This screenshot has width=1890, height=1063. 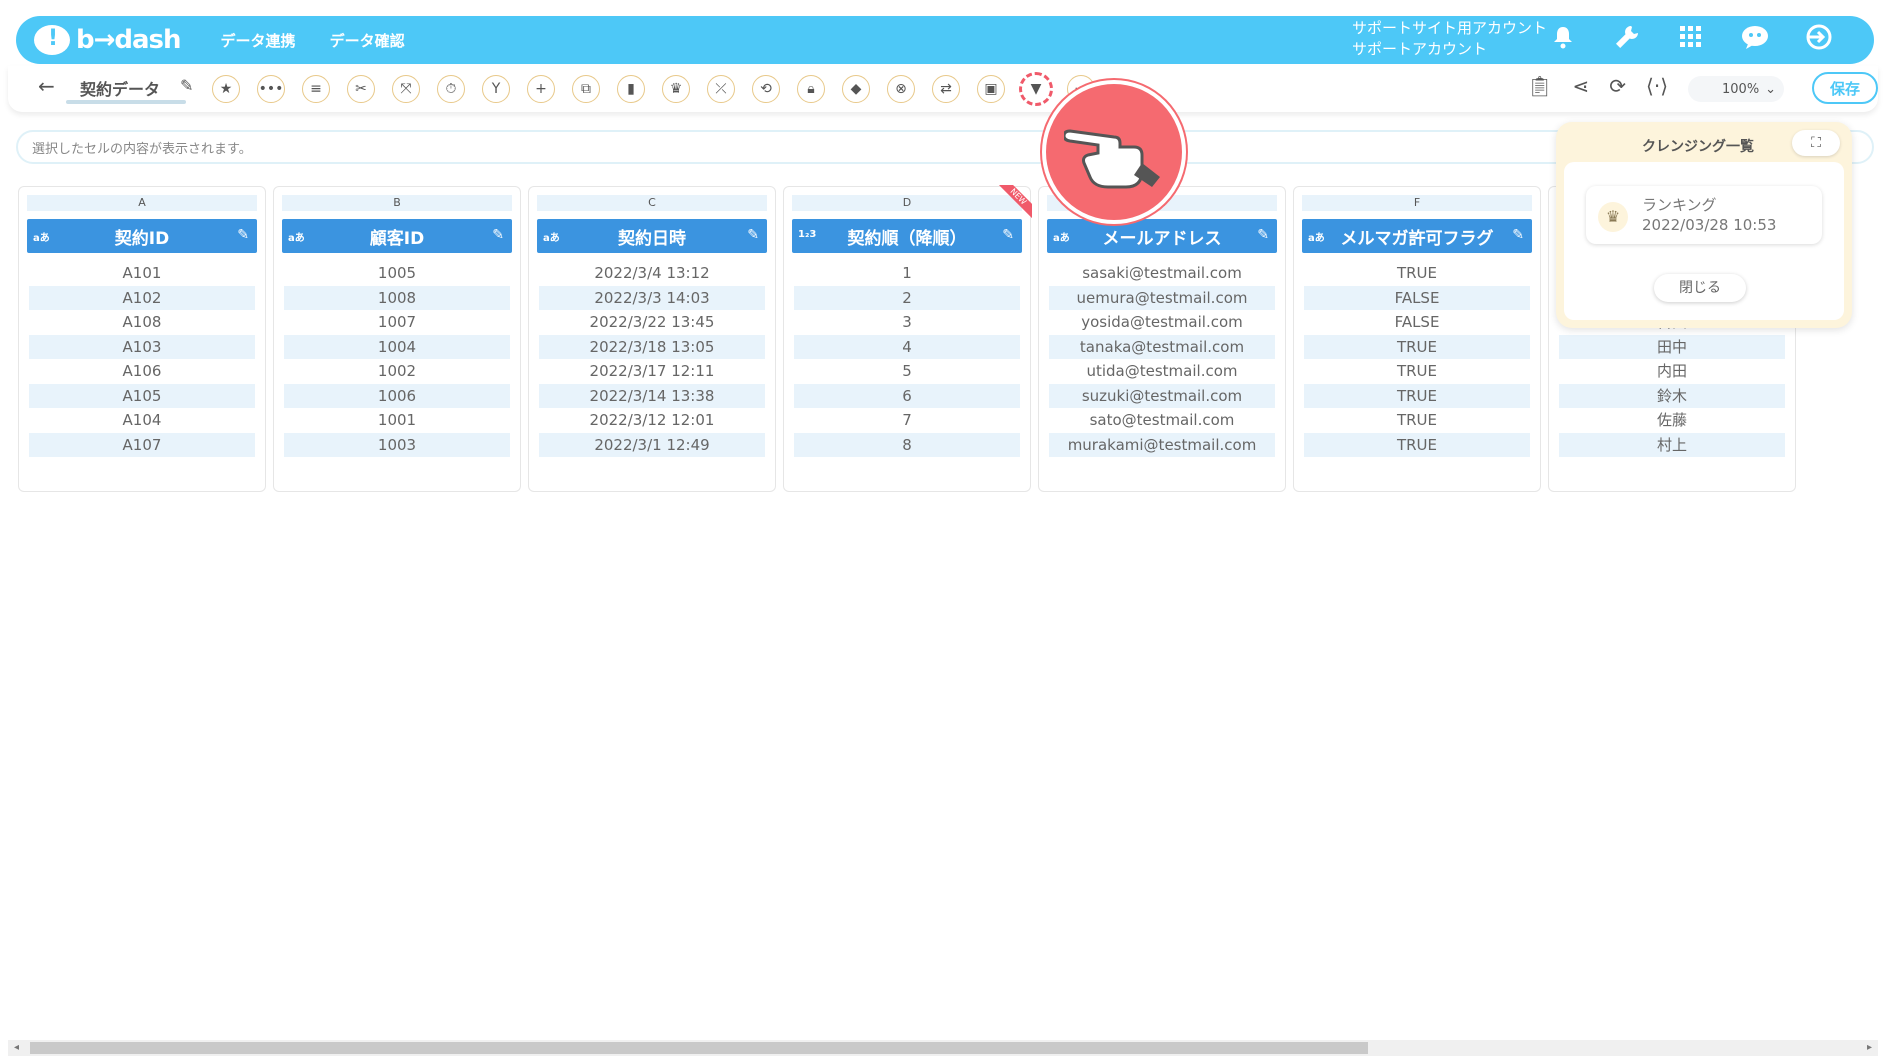 I want to click on zoom-select: 100% ⌄, so click(x=1736, y=89).